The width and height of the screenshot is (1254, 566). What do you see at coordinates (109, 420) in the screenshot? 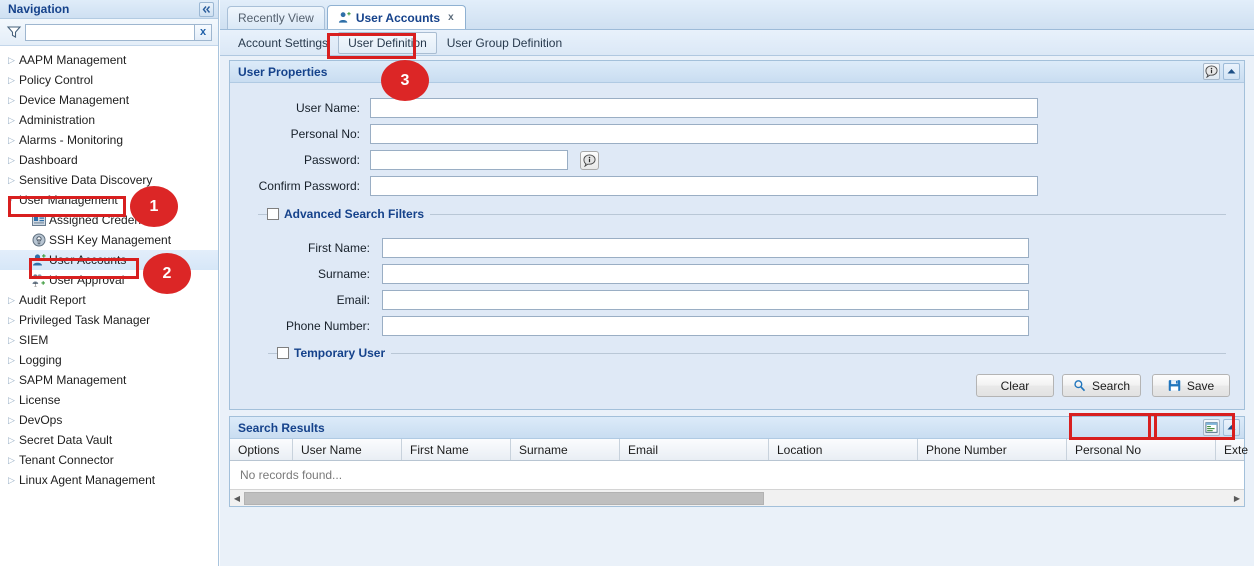
I see `sidebar-item-devops: ▷ DevOps` at bounding box center [109, 420].